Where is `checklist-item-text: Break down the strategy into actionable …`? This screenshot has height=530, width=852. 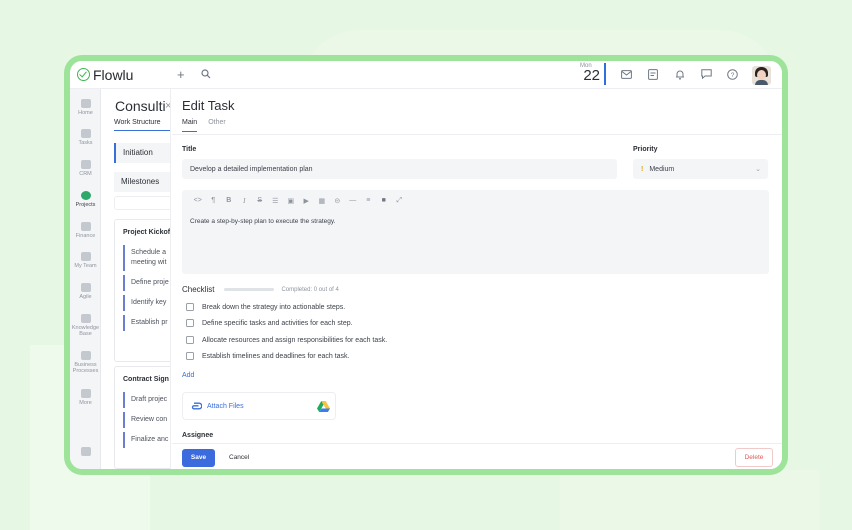 checklist-item-text: Break down the strategy into actionable … is located at coordinates (274, 307).